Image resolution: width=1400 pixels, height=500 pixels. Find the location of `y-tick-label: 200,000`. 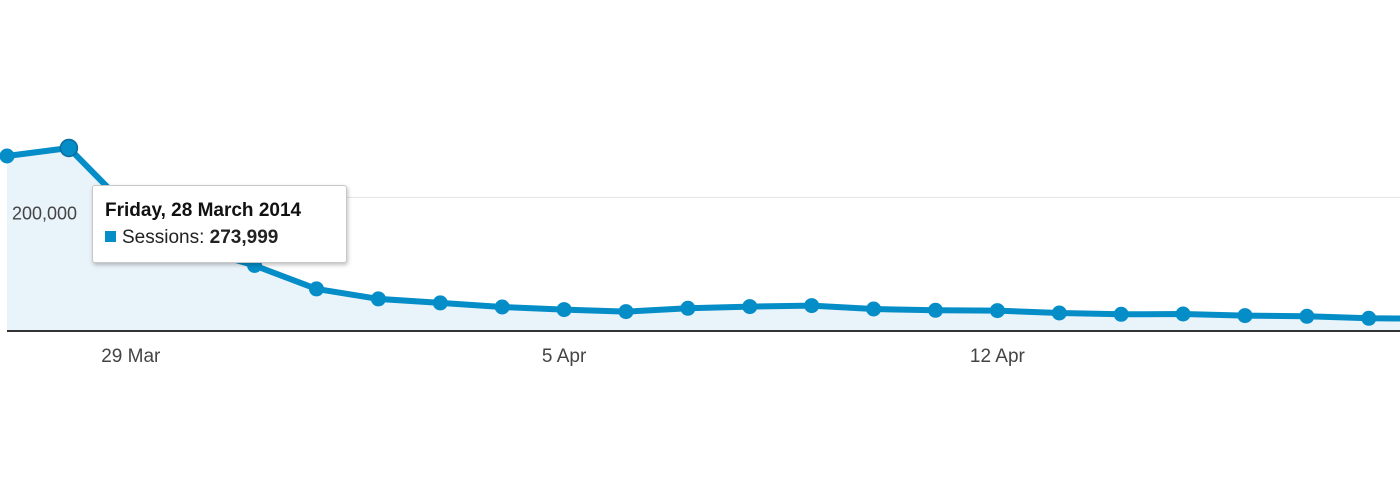

y-tick-label: 200,000 is located at coordinates (44, 213).